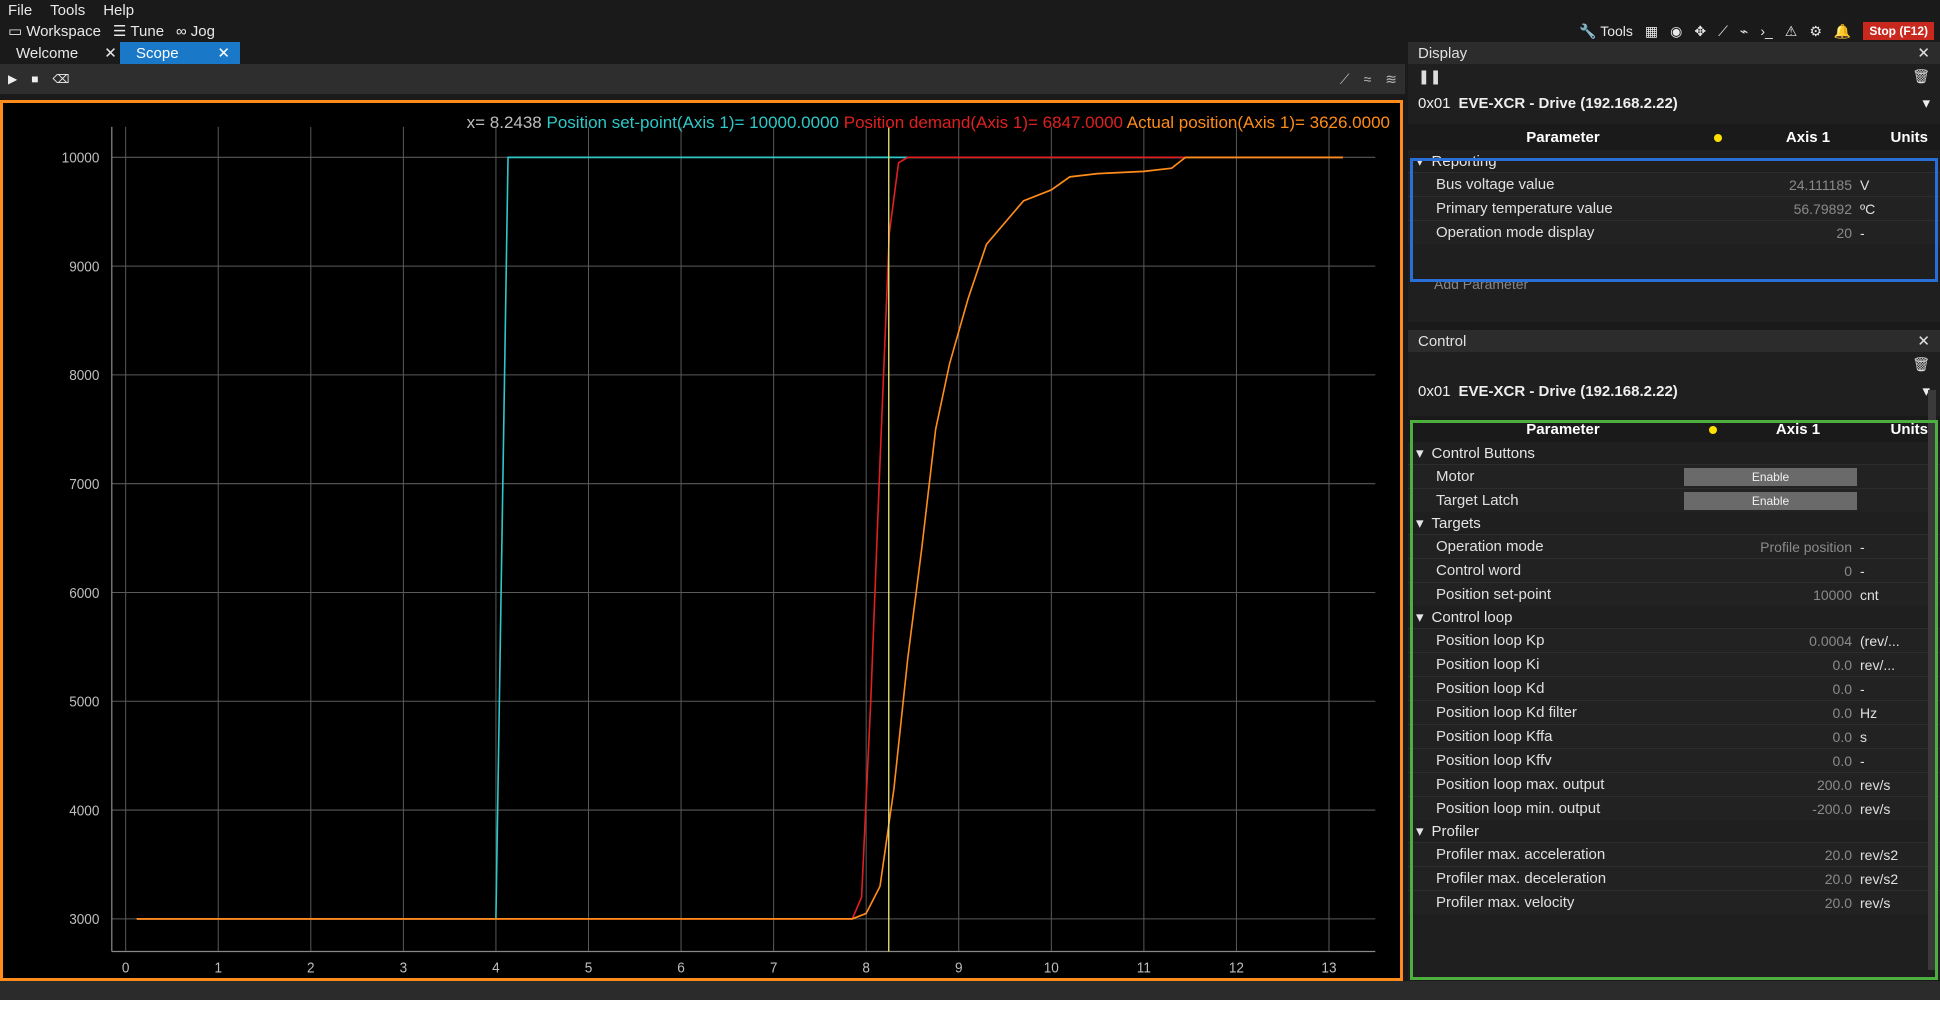  What do you see at coordinates (21, 10) in the screenshot?
I see `menu-file: File` at bounding box center [21, 10].